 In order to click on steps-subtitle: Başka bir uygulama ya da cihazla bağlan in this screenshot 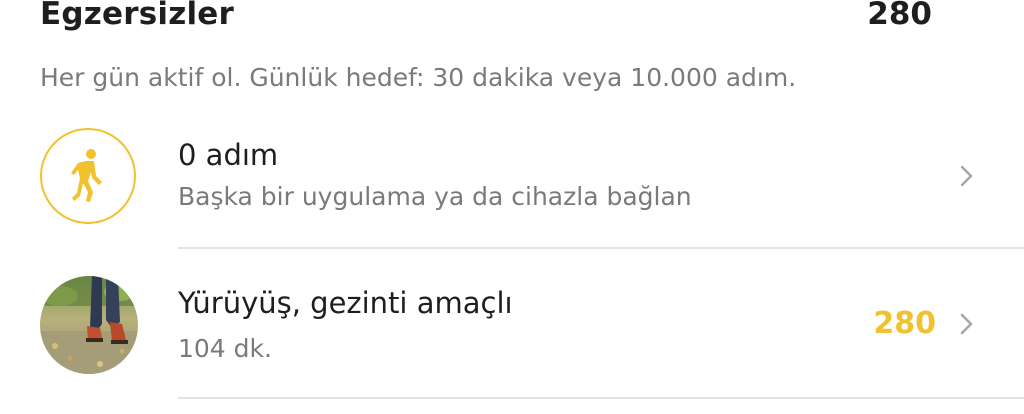, I will do `click(435, 196)`.